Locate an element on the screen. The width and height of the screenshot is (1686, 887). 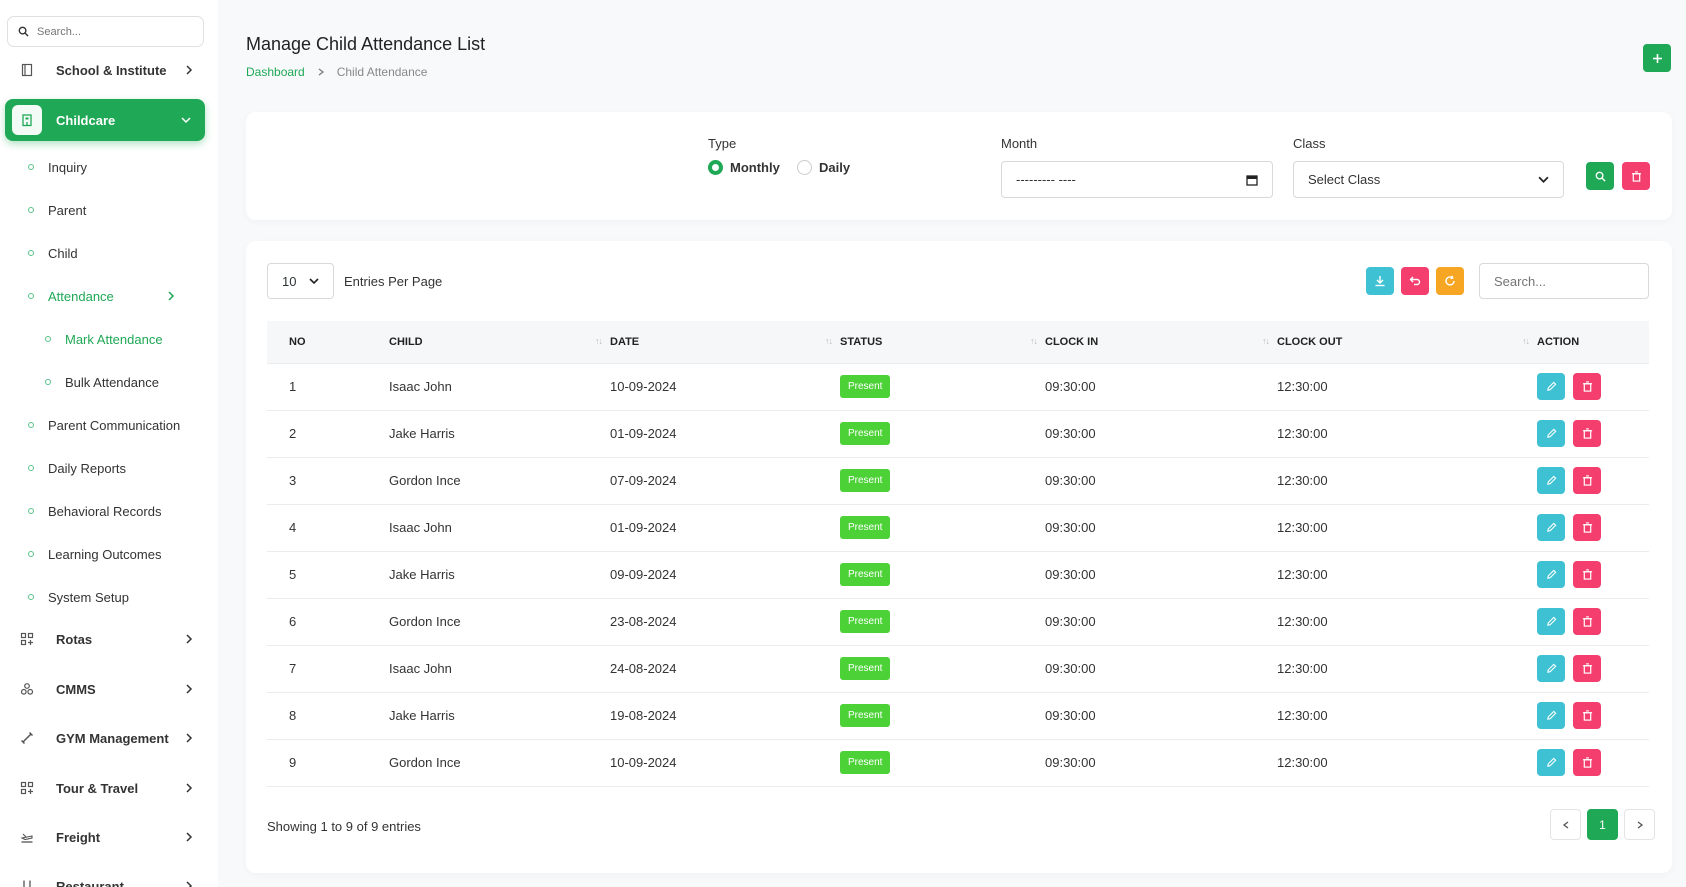
cell-child: Jake Harris is located at coordinates (499, 715).